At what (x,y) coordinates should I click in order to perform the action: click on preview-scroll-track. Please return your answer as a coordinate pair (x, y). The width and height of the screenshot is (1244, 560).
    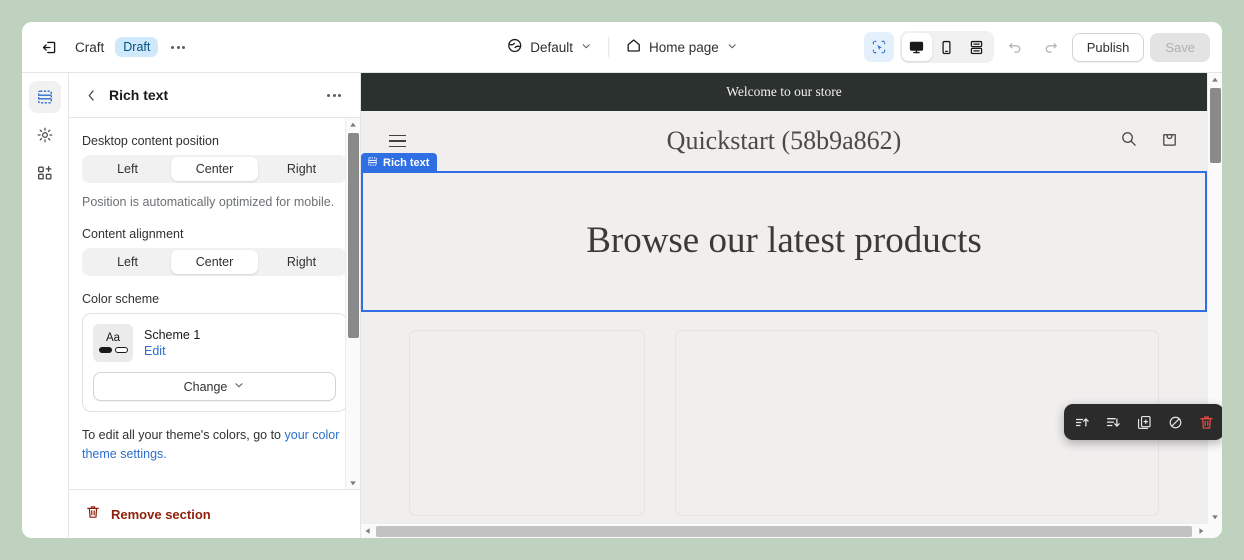
    Looking at the image, I should click on (1215, 298).